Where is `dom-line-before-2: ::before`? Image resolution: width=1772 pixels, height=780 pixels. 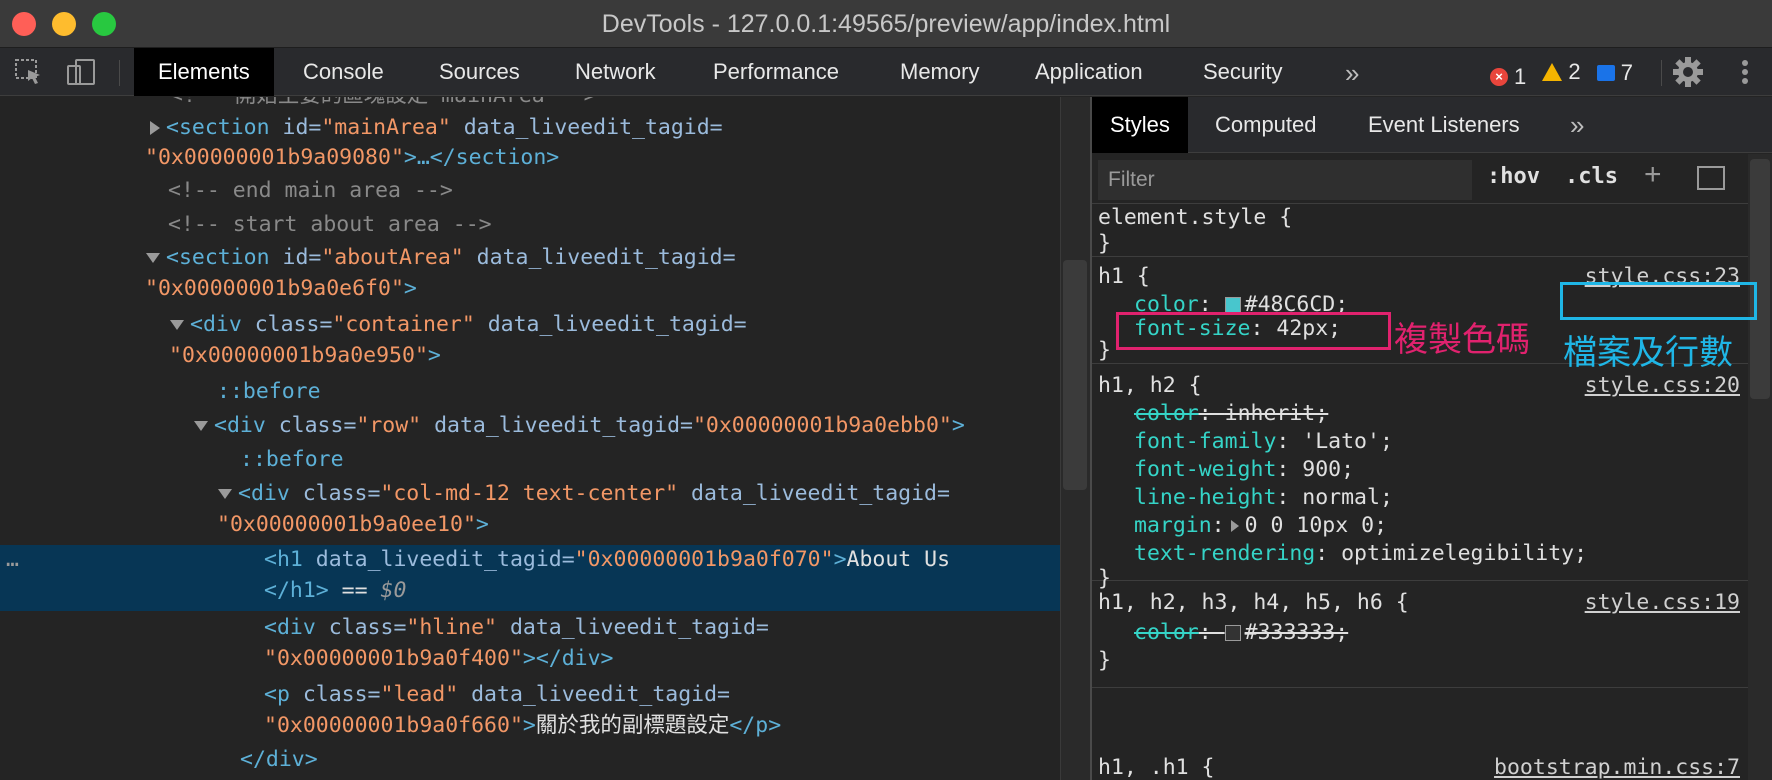 dom-line-before-2: ::before is located at coordinates (650, 460).